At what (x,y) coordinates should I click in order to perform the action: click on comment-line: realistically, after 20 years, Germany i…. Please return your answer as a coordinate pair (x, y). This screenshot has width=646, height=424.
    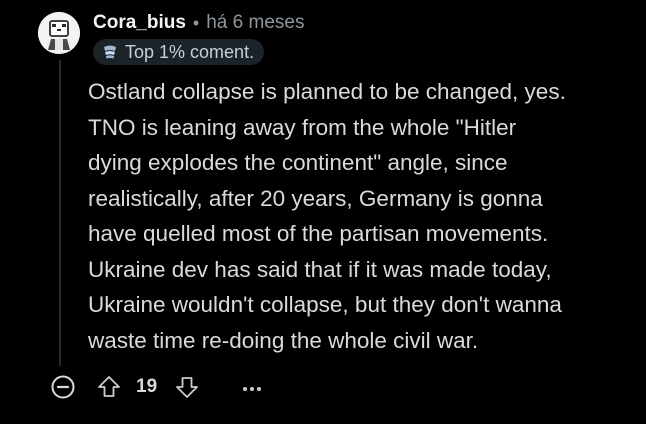
    Looking at the image, I should click on (315, 198).